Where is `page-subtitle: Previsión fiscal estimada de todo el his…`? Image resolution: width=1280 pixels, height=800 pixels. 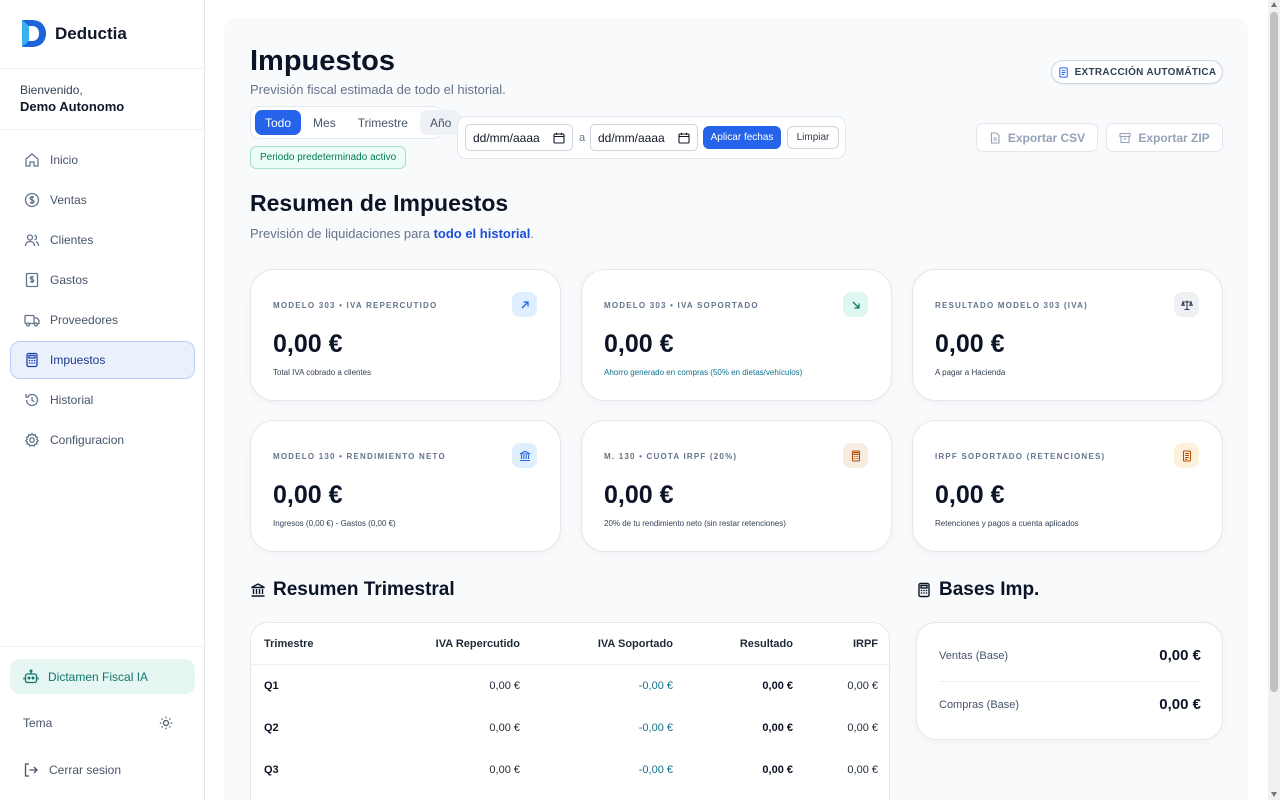 page-subtitle: Previsión fiscal estimada de todo el his… is located at coordinates (378, 89).